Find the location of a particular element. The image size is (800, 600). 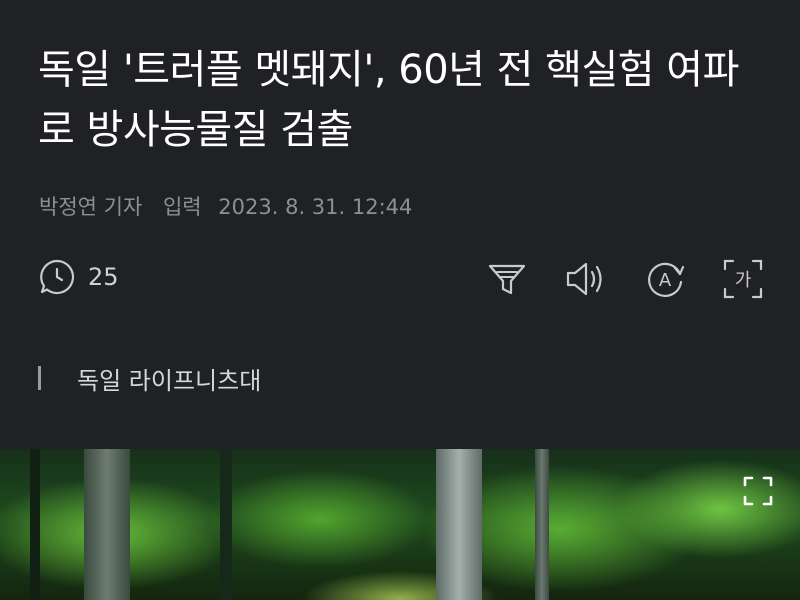

font-size-button: 가 is located at coordinates (743, 279).